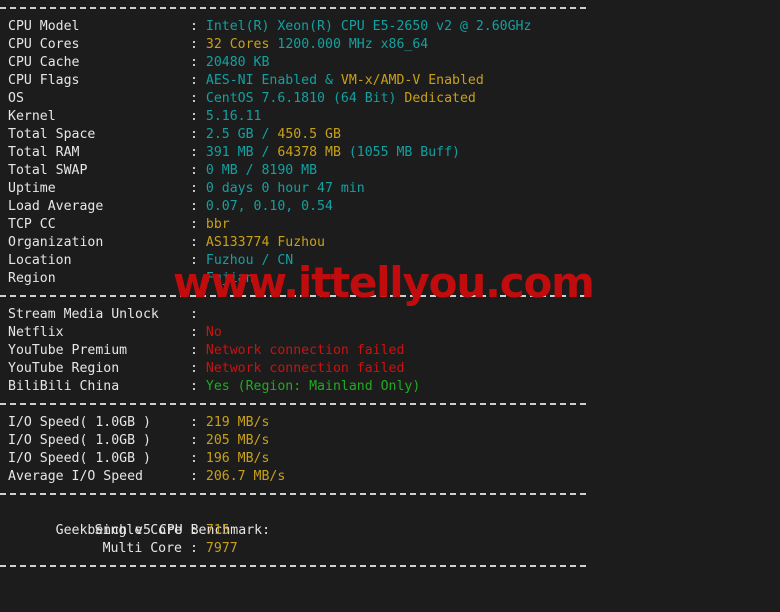 The height and width of the screenshot is (612, 780). I want to click on info-row-value: 715, so click(217, 530).